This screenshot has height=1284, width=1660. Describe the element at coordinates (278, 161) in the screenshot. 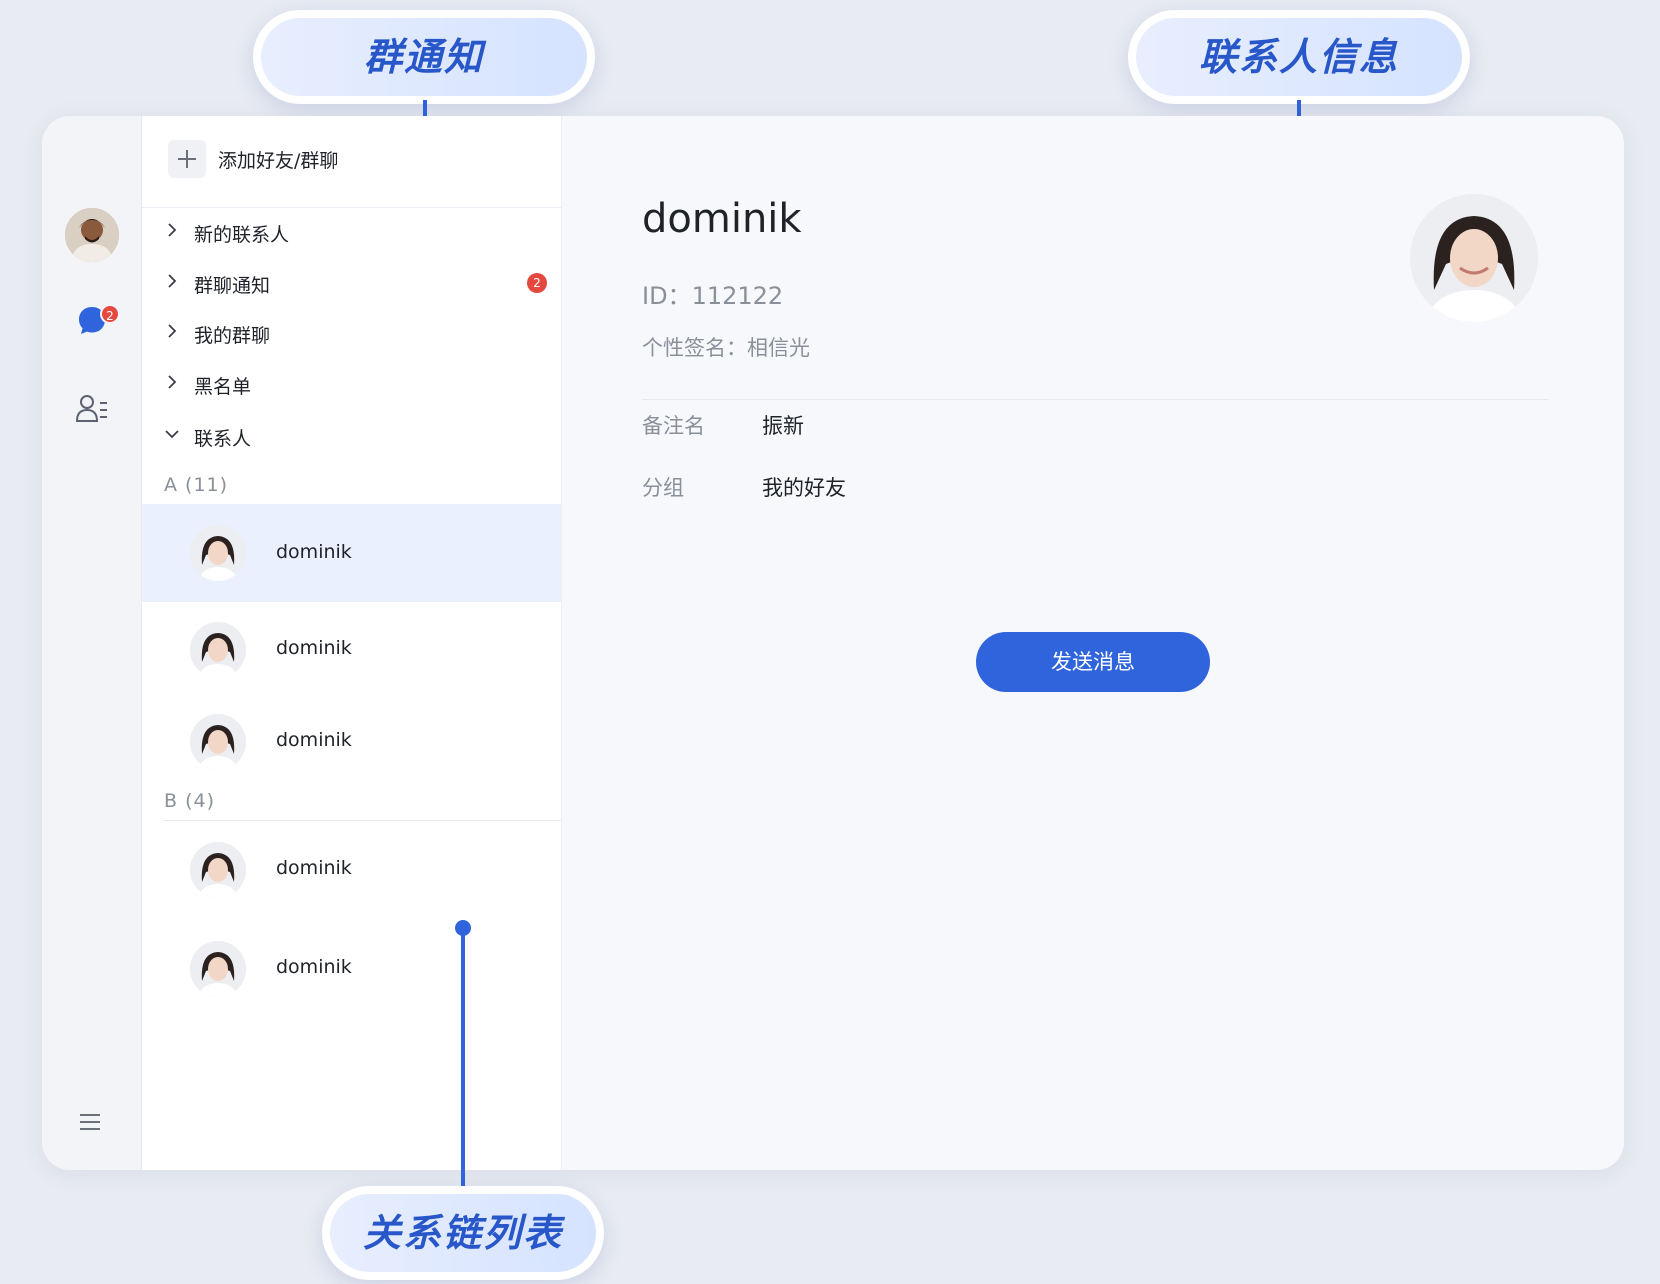

I see `add-friend-label: 添加好友/群聊` at that location.